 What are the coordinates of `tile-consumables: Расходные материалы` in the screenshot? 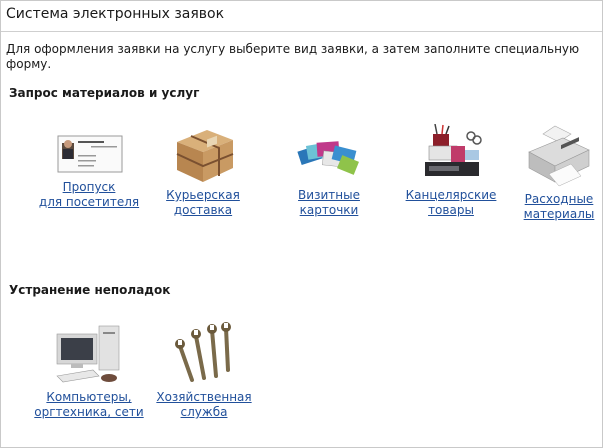 It's located at (551, 173).